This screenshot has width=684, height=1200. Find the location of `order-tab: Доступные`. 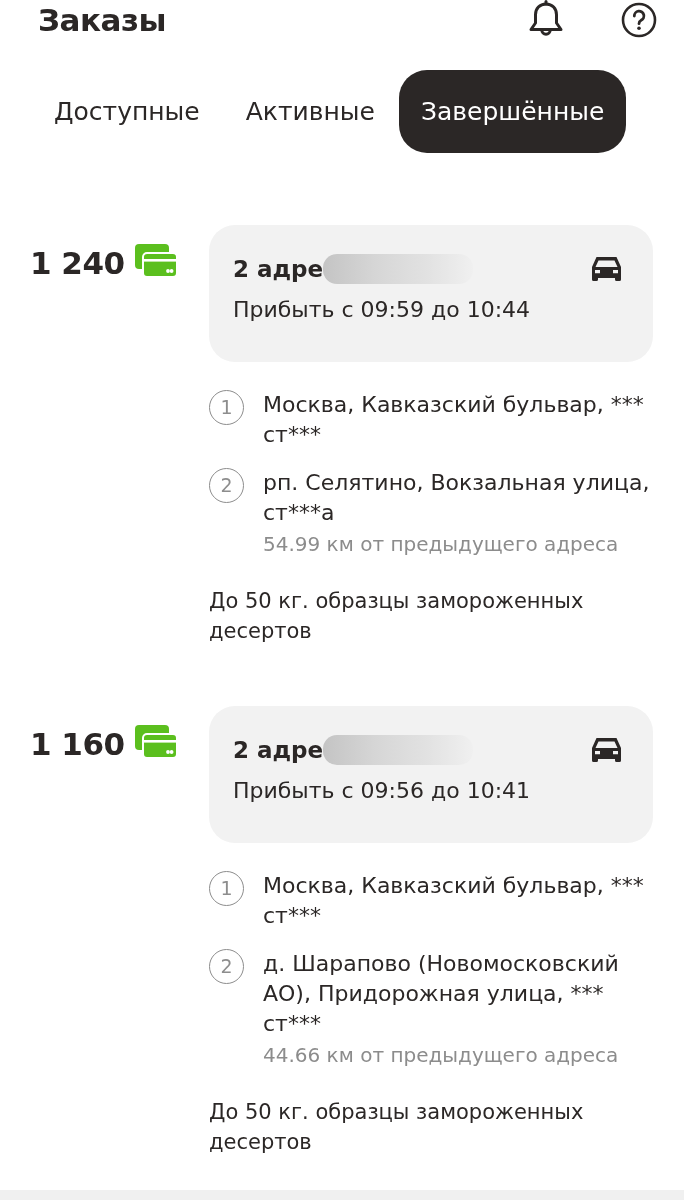

order-tab: Доступные is located at coordinates (127, 111).